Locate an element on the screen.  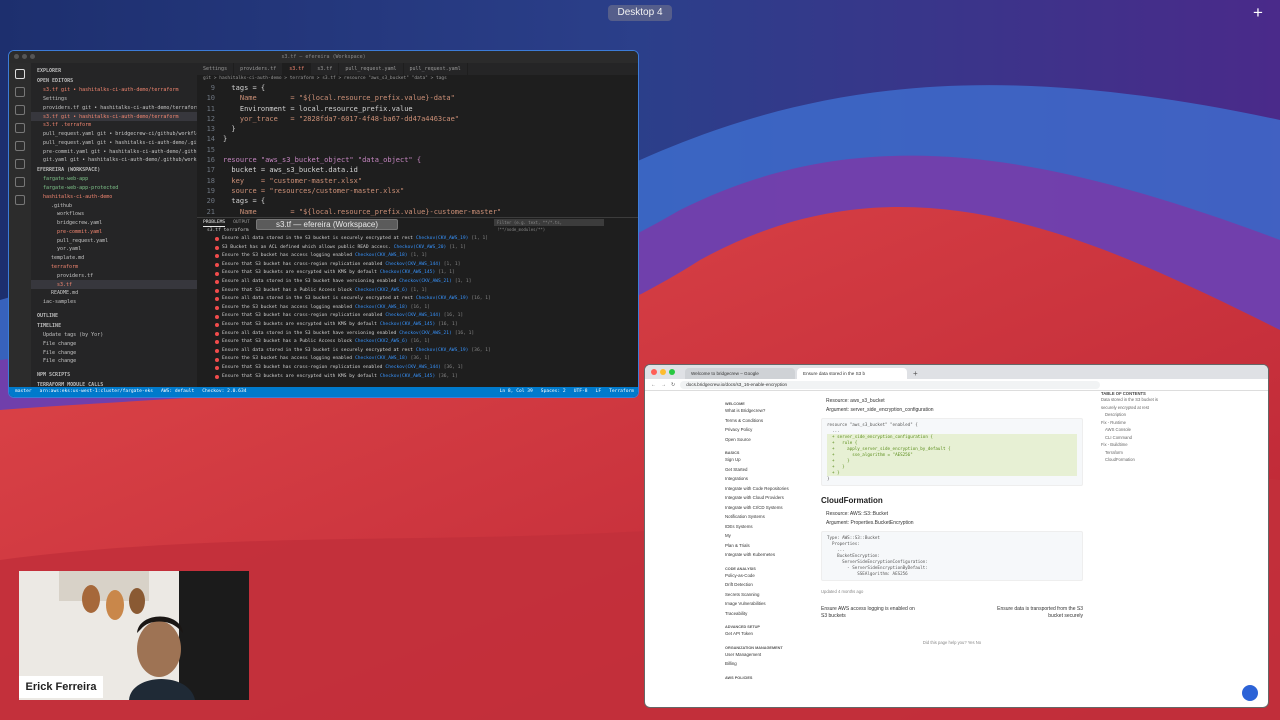
file-item: pull_request.yaml is located at coordinates (114, 241).